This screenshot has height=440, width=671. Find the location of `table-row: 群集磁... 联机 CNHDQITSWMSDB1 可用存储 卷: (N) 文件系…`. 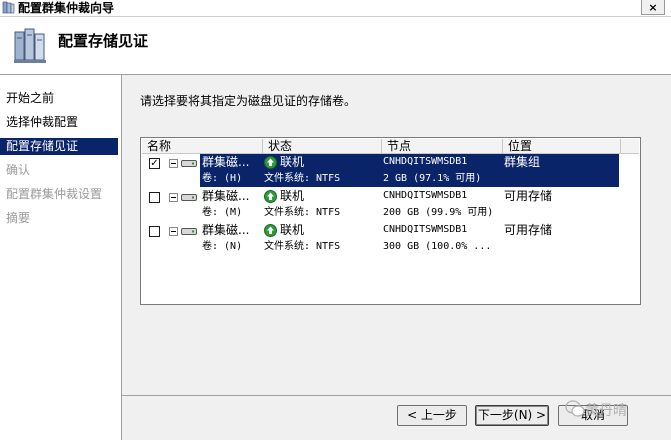

table-row: 群集磁... 联机 CNHDQITSWMSDB1 可用存储 卷: (N) 文件系… is located at coordinates (390, 239).